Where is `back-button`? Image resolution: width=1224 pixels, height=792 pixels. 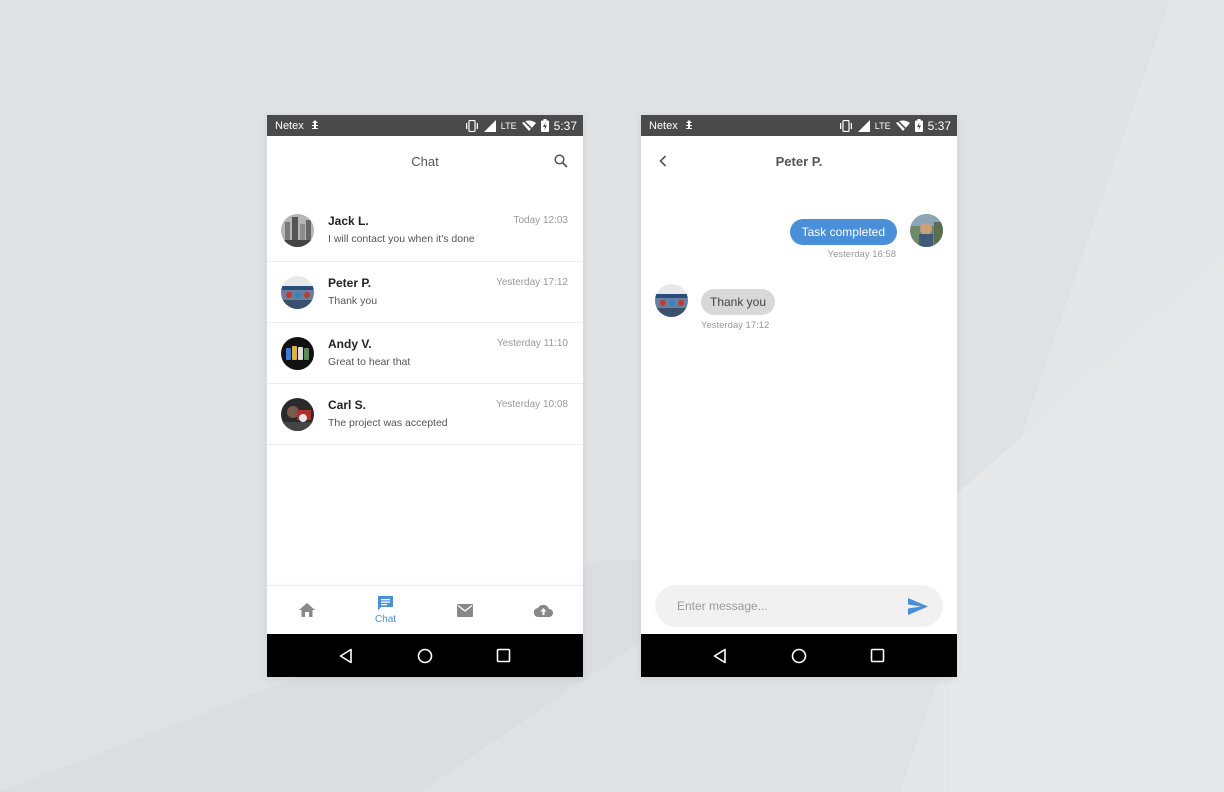 back-button is located at coordinates (663, 161).